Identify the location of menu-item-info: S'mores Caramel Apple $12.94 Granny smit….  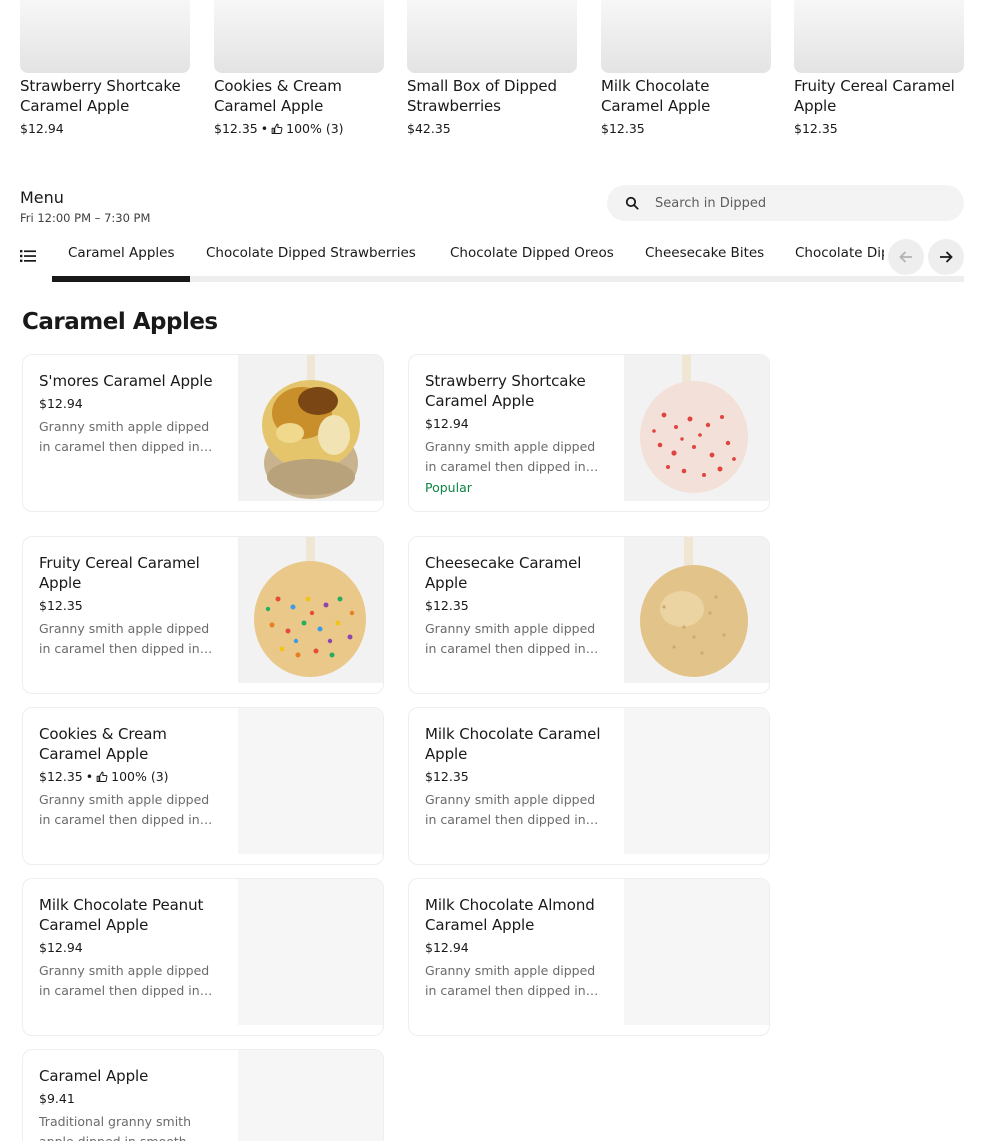
(130, 414).